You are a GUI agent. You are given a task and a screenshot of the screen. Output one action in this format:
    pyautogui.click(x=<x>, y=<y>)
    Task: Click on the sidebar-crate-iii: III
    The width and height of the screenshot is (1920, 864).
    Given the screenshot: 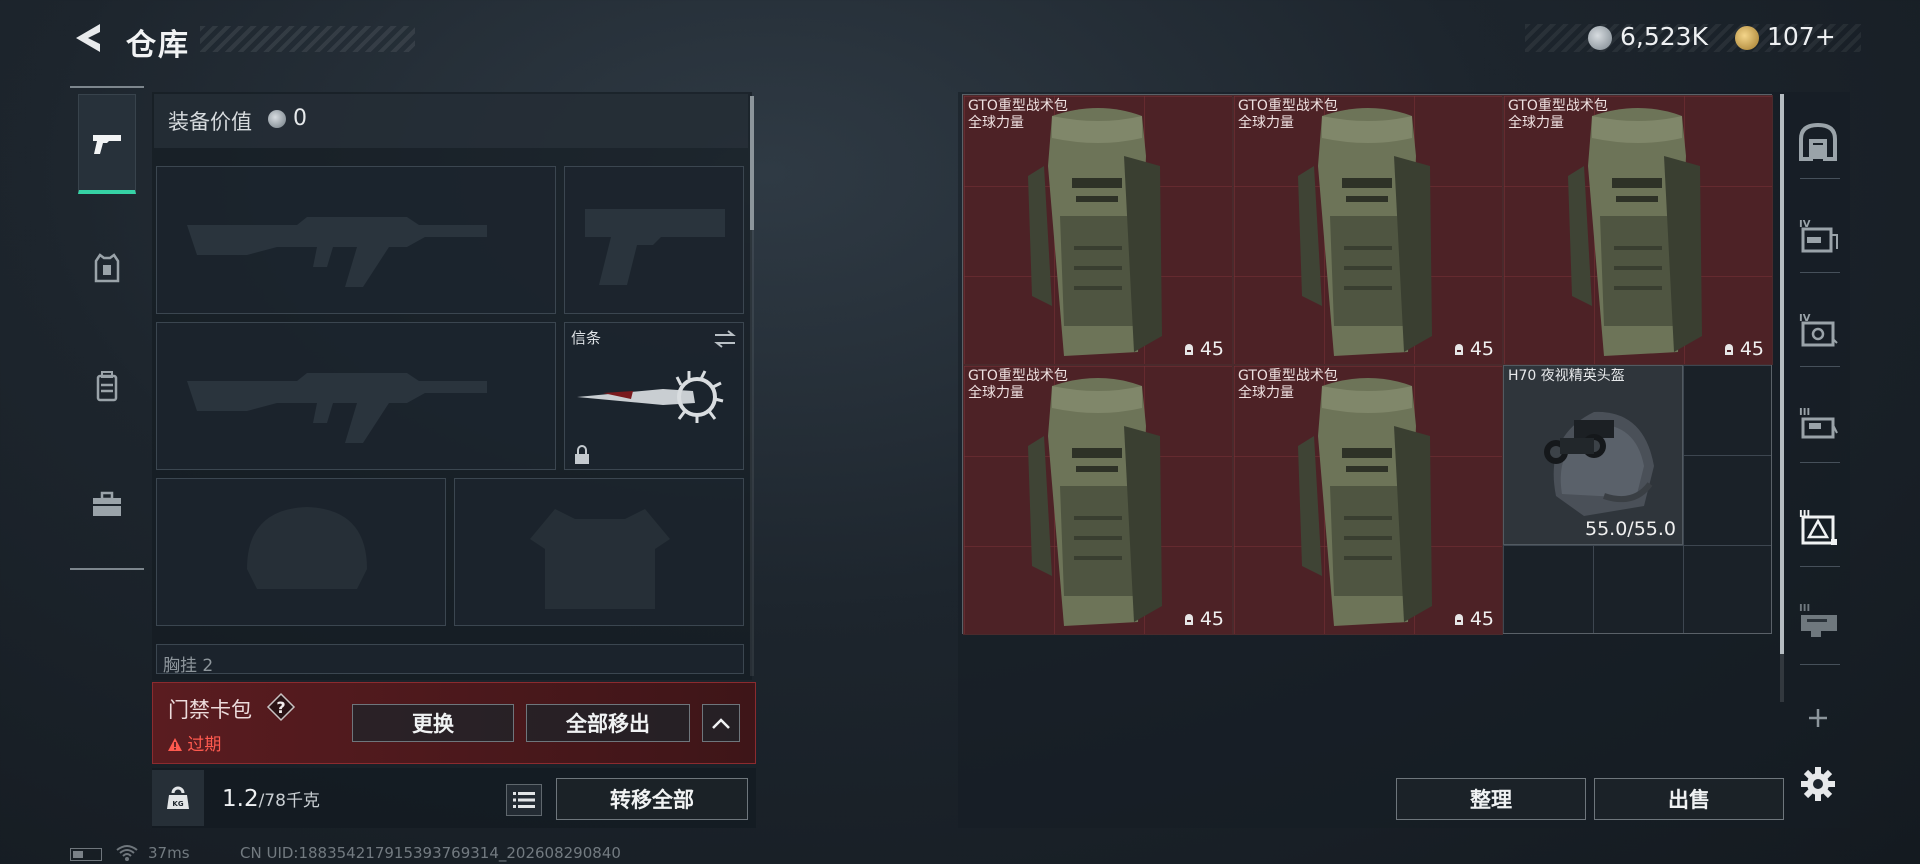 What is the action you would take?
    pyautogui.click(x=1818, y=620)
    